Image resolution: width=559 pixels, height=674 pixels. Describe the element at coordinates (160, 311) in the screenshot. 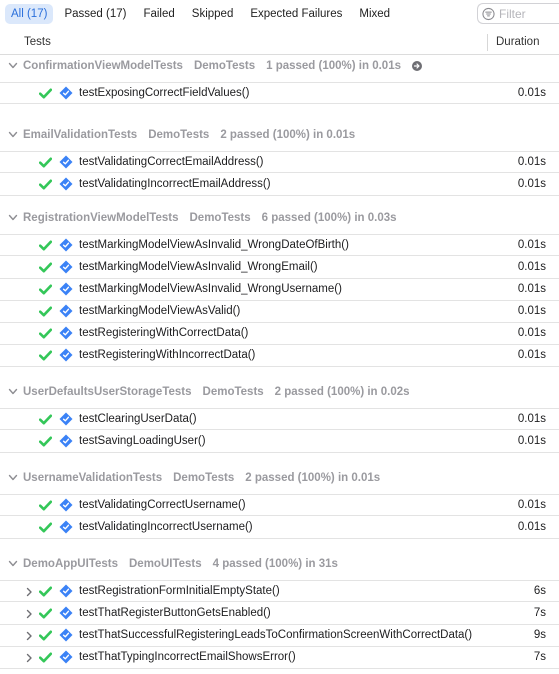

I see `test-name: testMarkingModelViewAsValid()` at that location.